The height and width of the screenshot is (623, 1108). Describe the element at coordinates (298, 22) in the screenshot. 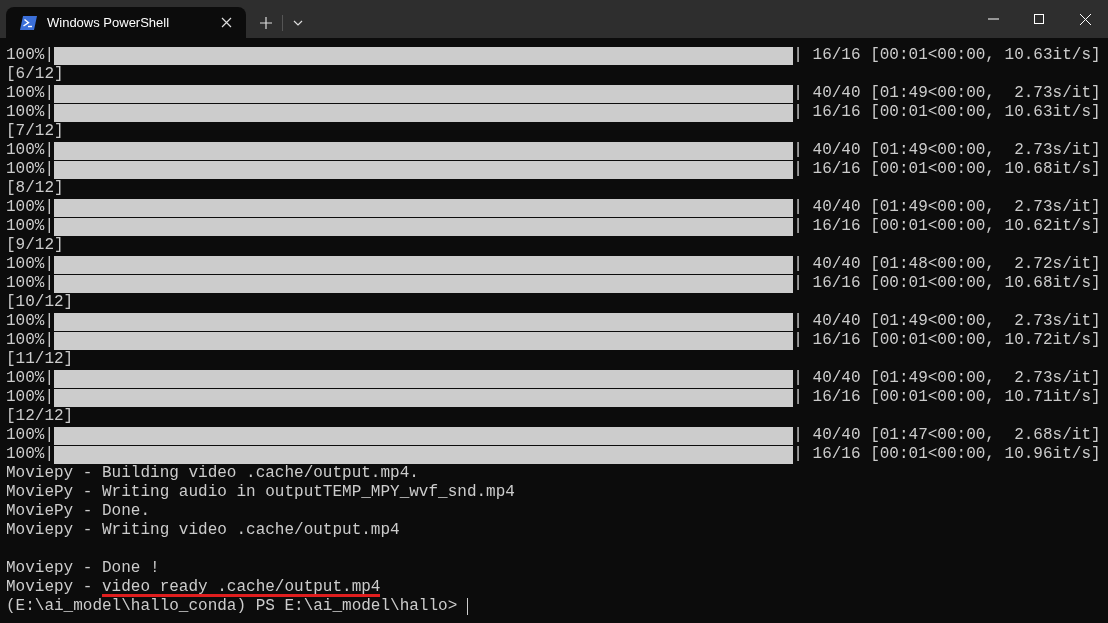

I see `chevron-down-icon` at that location.